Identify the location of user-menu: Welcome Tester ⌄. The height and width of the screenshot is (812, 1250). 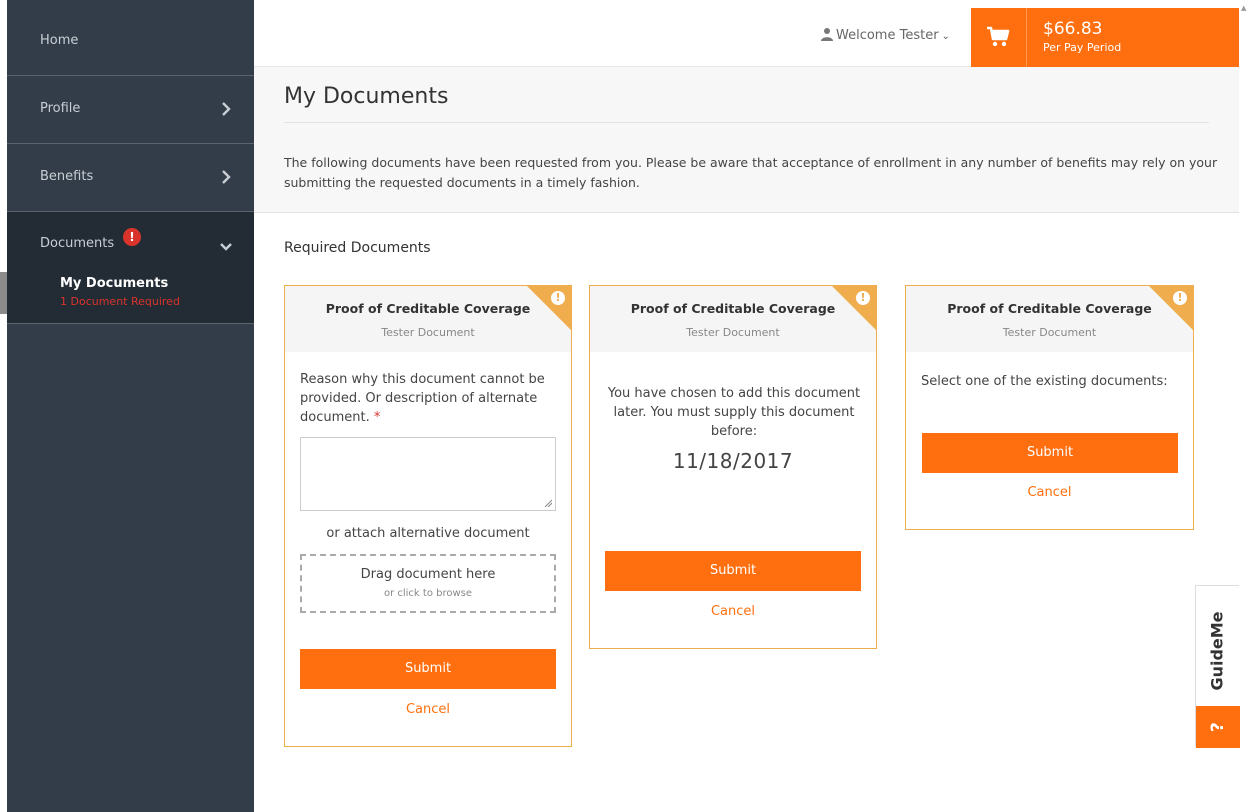
(885, 35).